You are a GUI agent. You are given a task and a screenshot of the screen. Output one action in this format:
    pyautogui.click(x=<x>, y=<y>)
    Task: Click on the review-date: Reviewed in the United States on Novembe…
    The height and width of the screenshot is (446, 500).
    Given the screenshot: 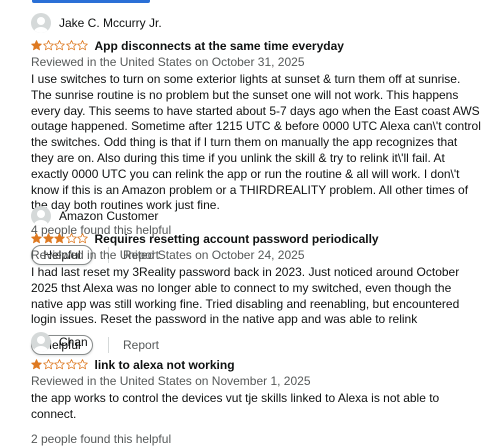 What is the action you would take?
    pyautogui.click(x=171, y=381)
    